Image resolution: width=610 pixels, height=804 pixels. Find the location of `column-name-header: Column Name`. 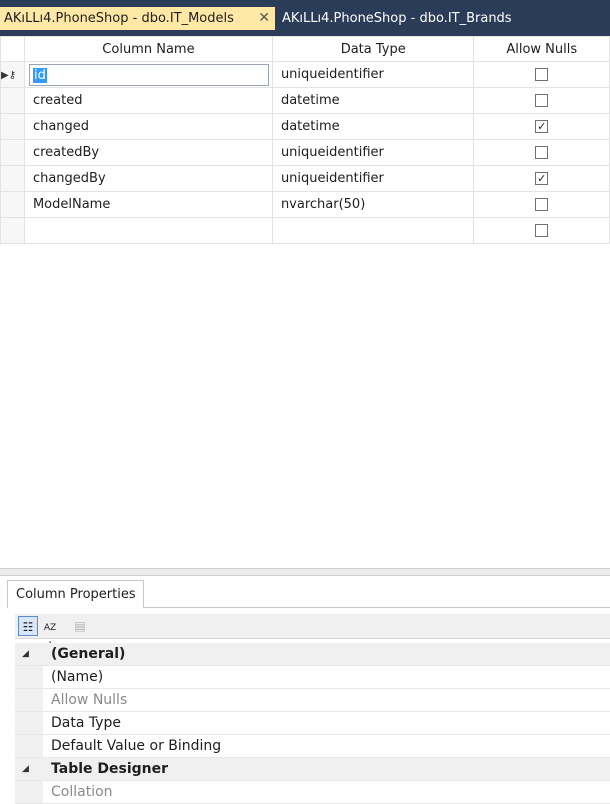

column-name-header: Column Name is located at coordinates (148, 49).